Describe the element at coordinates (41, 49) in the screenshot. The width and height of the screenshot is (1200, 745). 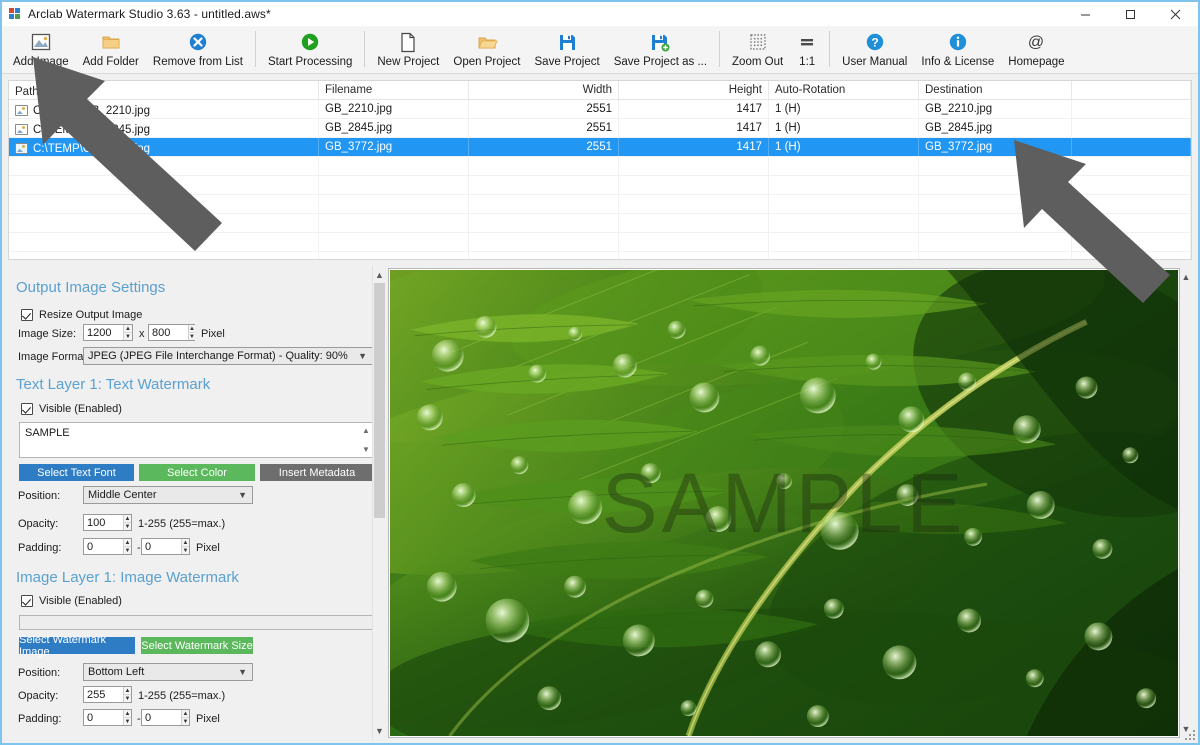
I see `toolbar-button-add-image: Add Image` at that location.